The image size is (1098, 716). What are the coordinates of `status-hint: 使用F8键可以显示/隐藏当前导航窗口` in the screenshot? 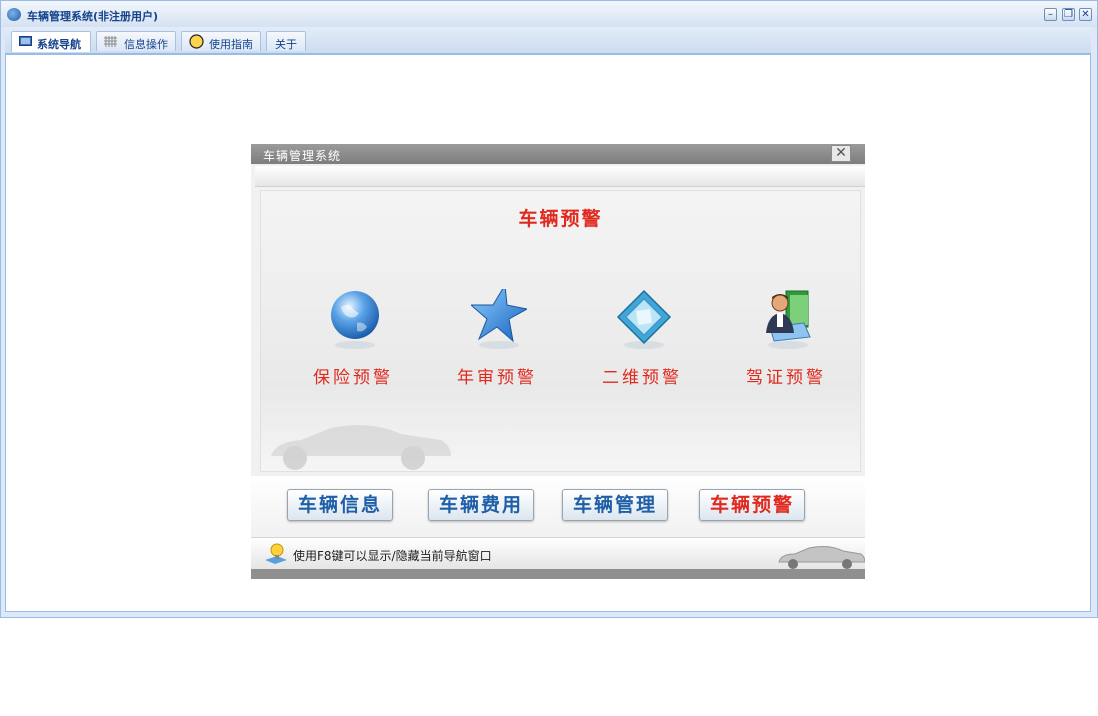 It's located at (392, 556).